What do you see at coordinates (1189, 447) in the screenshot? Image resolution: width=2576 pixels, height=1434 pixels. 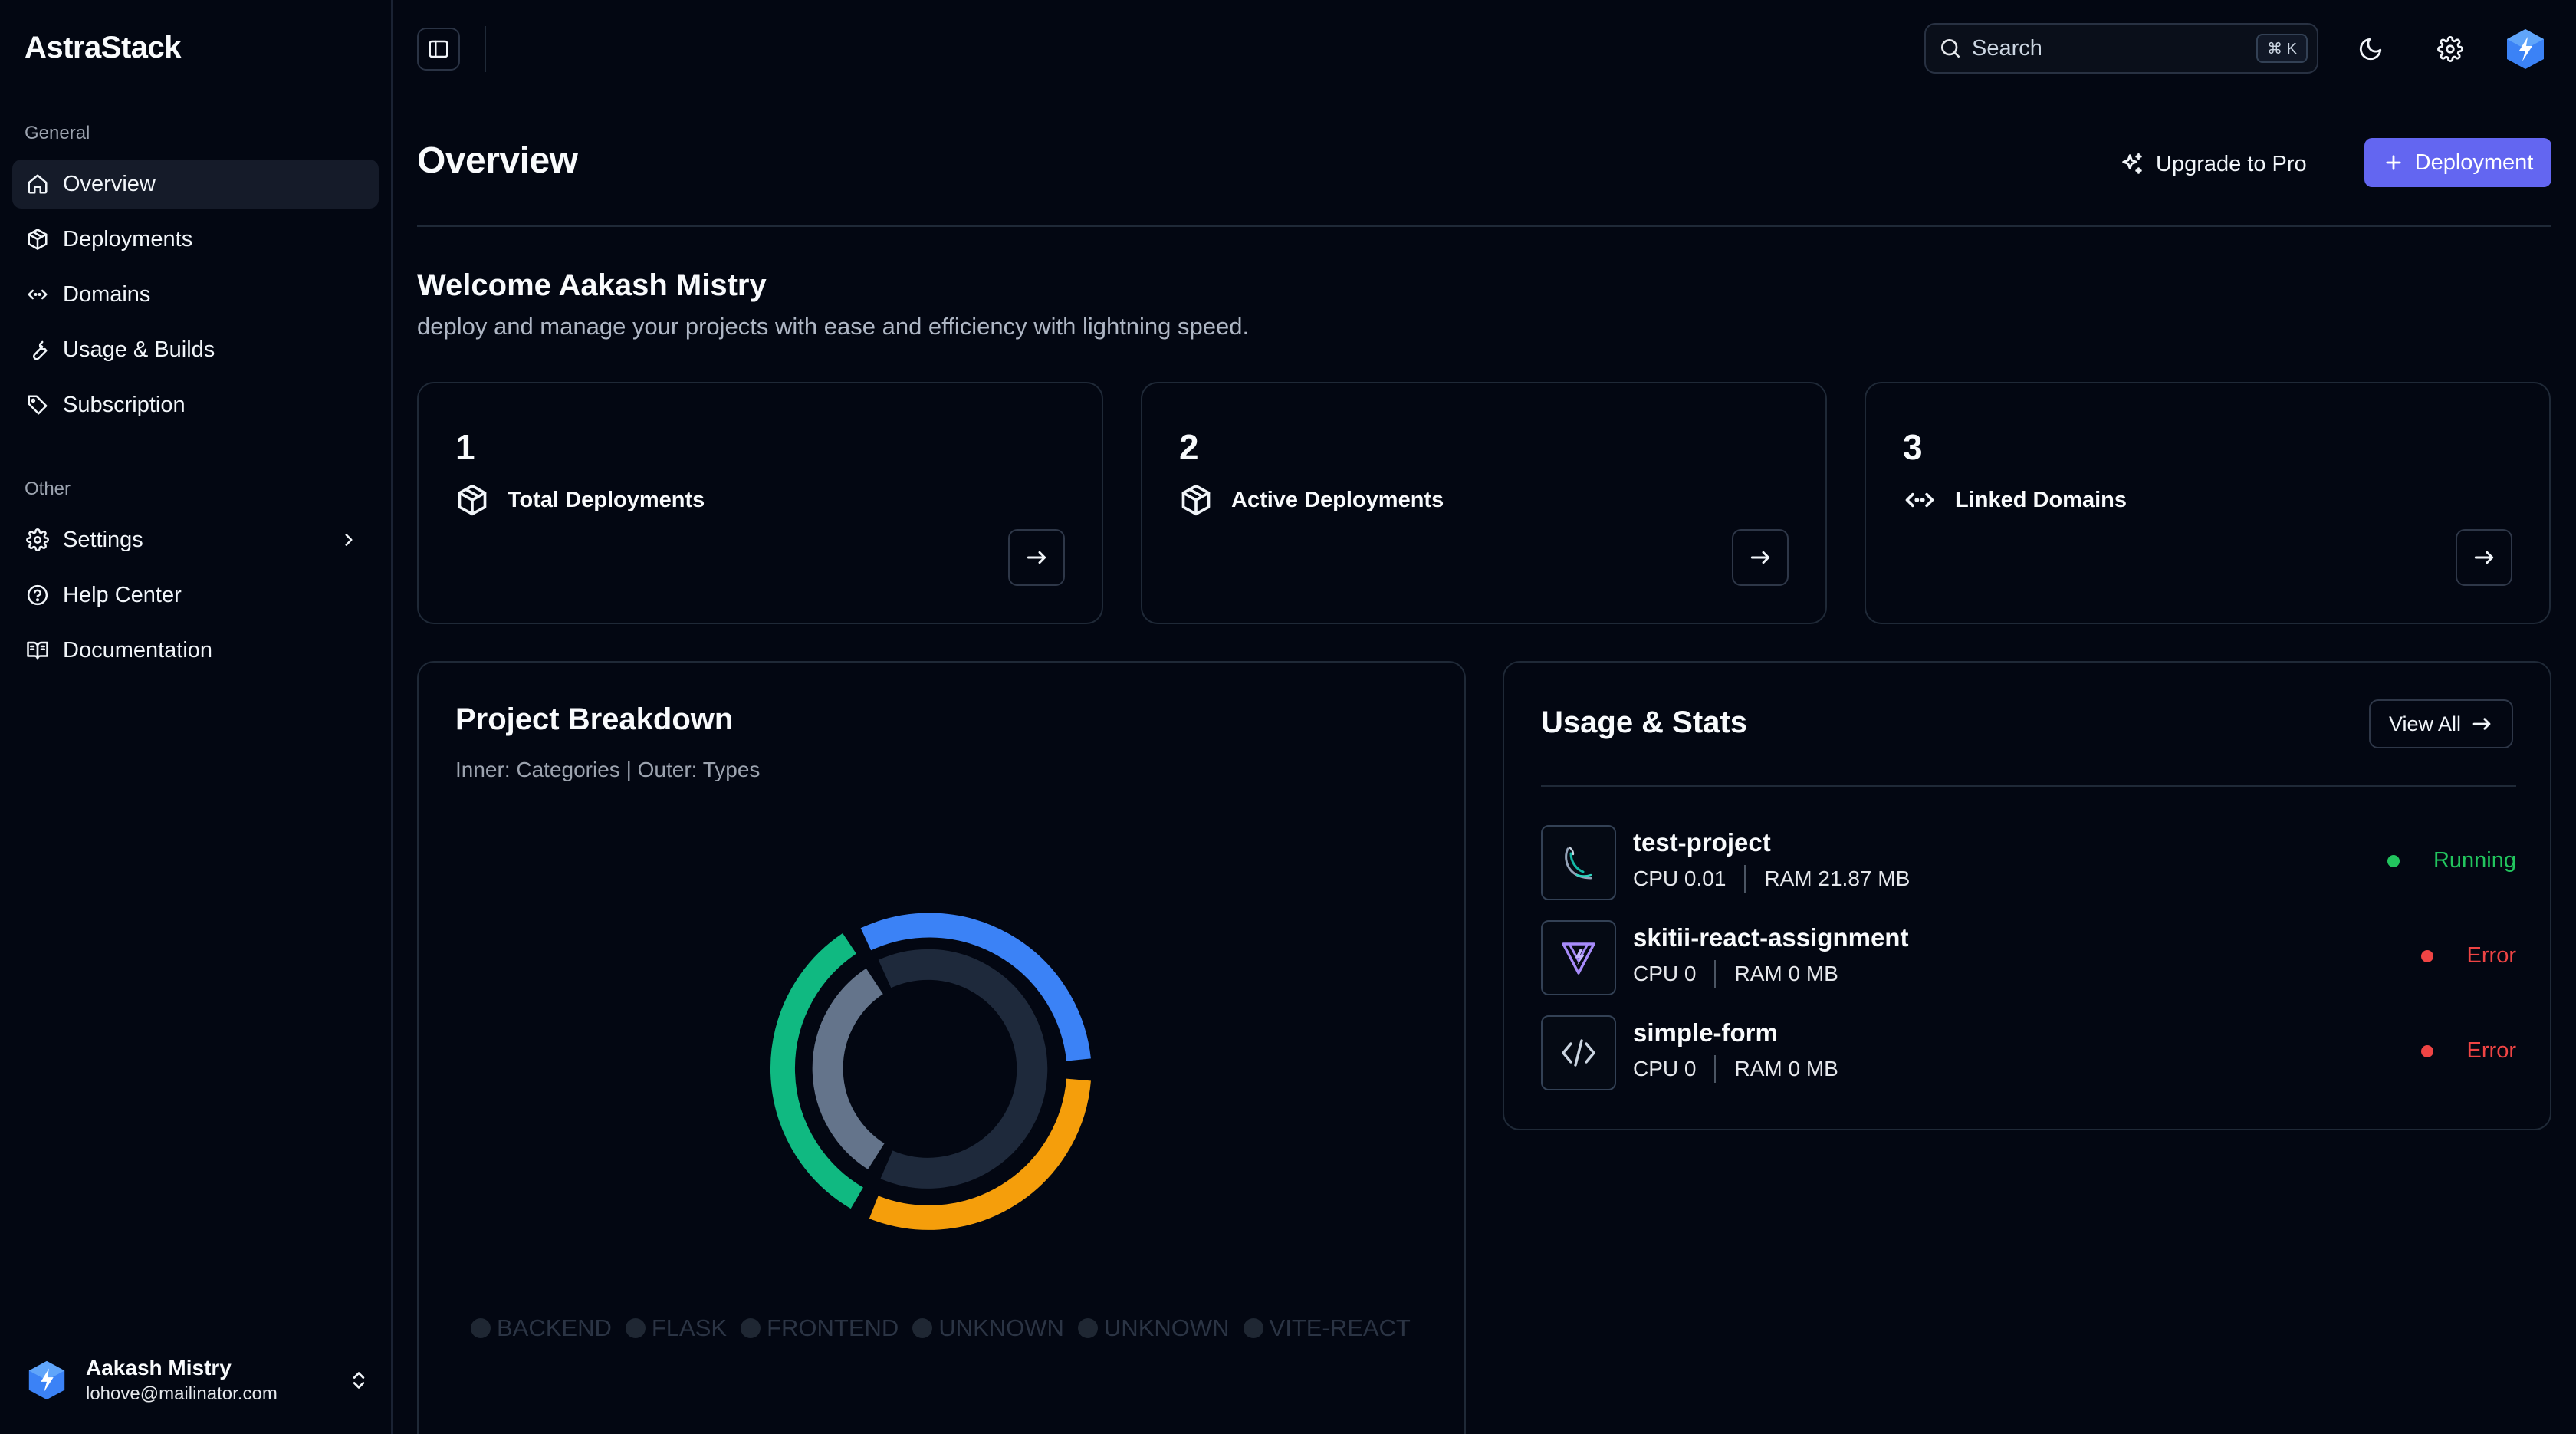 I see `stat-value: 2` at bounding box center [1189, 447].